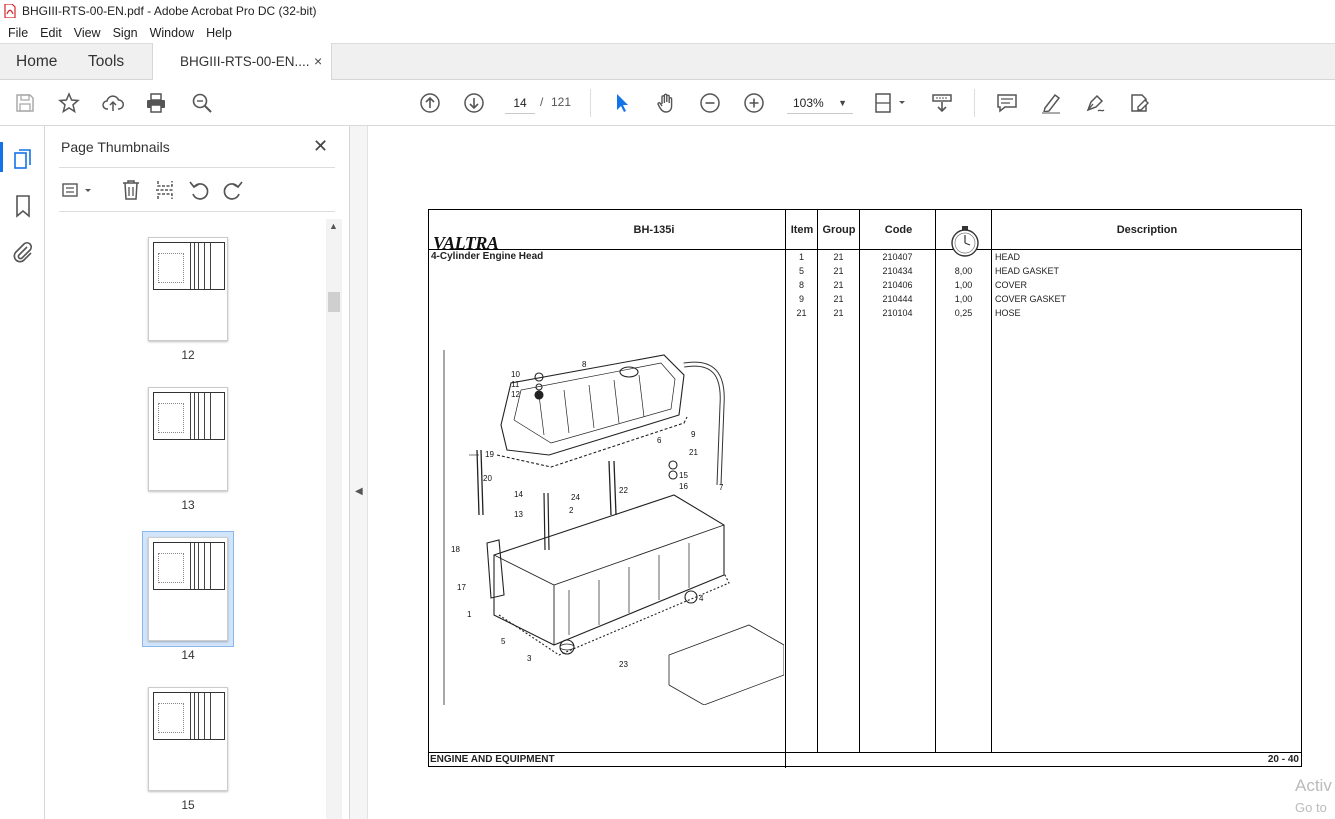 This screenshot has height=819, width=1335. I want to click on col-code-header: Code, so click(898, 230).